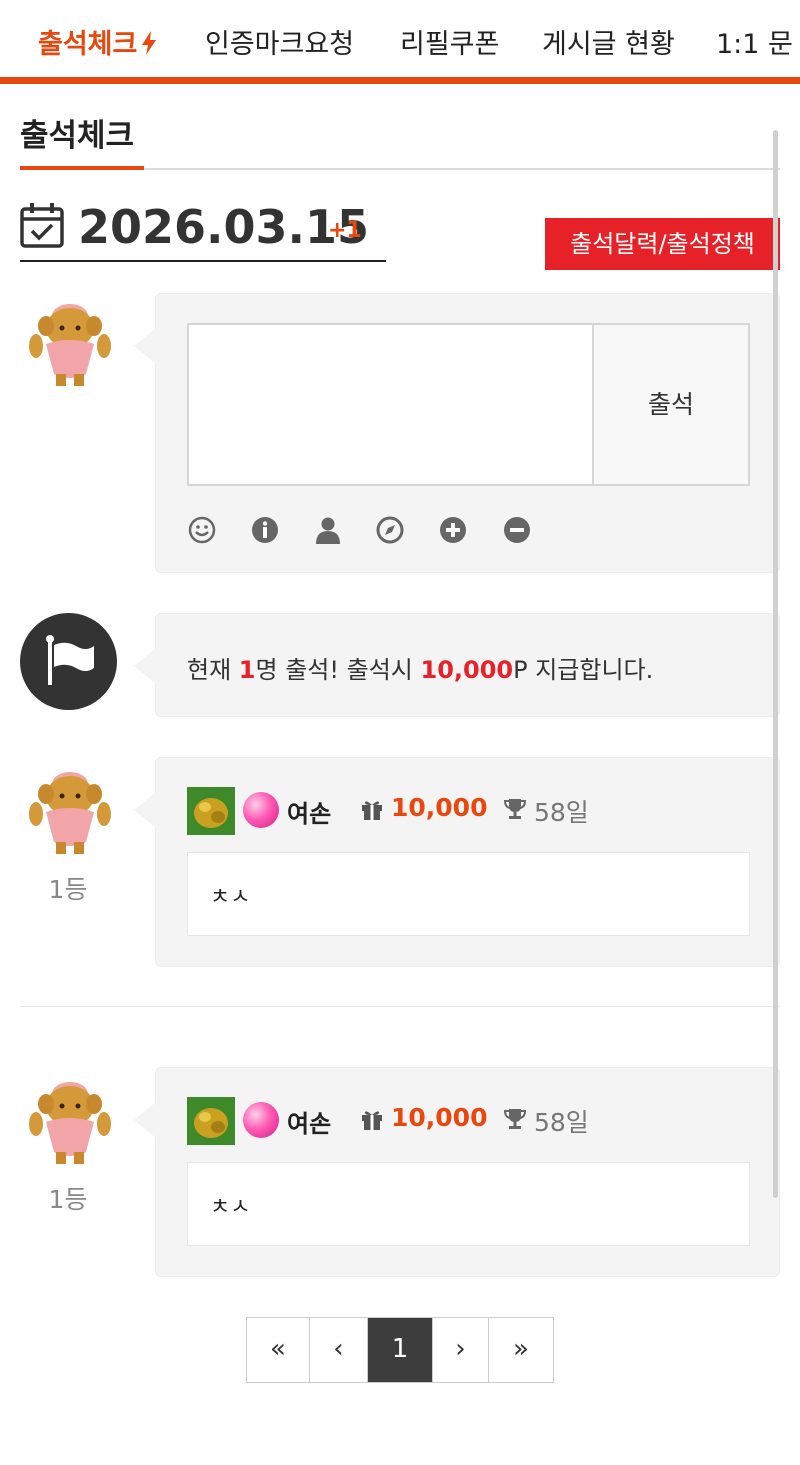  I want to click on nav-item-verify-mark: 인증마크요청, so click(279, 41).